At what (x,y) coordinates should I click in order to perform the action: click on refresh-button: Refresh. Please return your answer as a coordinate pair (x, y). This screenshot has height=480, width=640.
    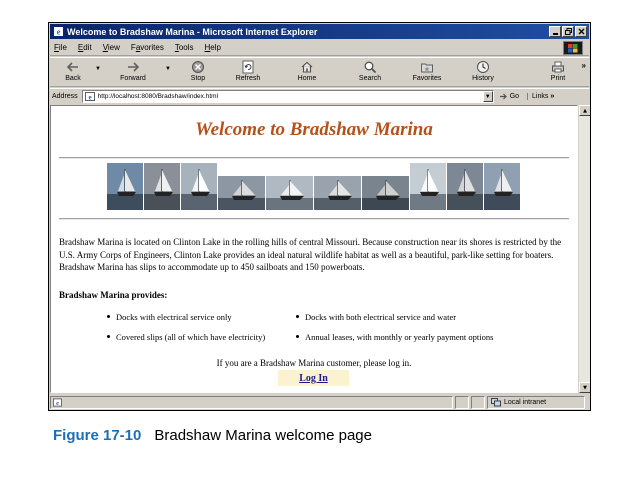
    Looking at the image, I should click on (248, 72).